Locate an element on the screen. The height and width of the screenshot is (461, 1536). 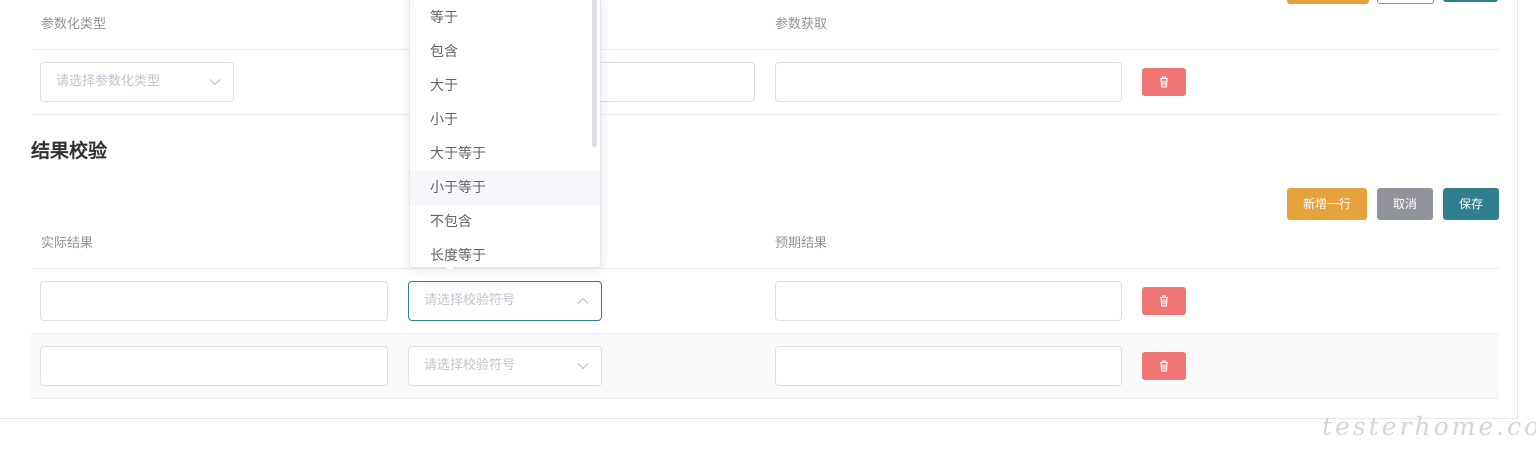
watermark: testerhome.com is located at coordinates (1429, 426).